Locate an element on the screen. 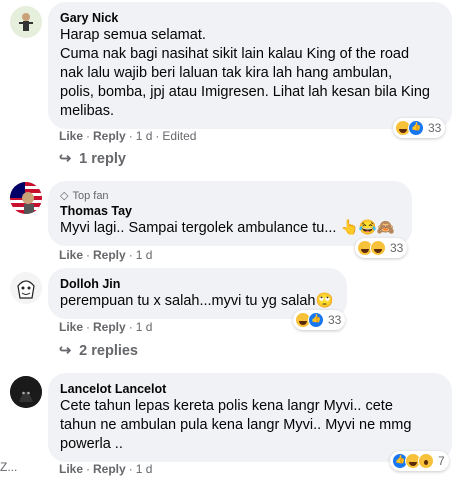 The height and width of the screenshot is (479, 475). comment-author: Dolloh Jin is located at coordinates (197, 284).